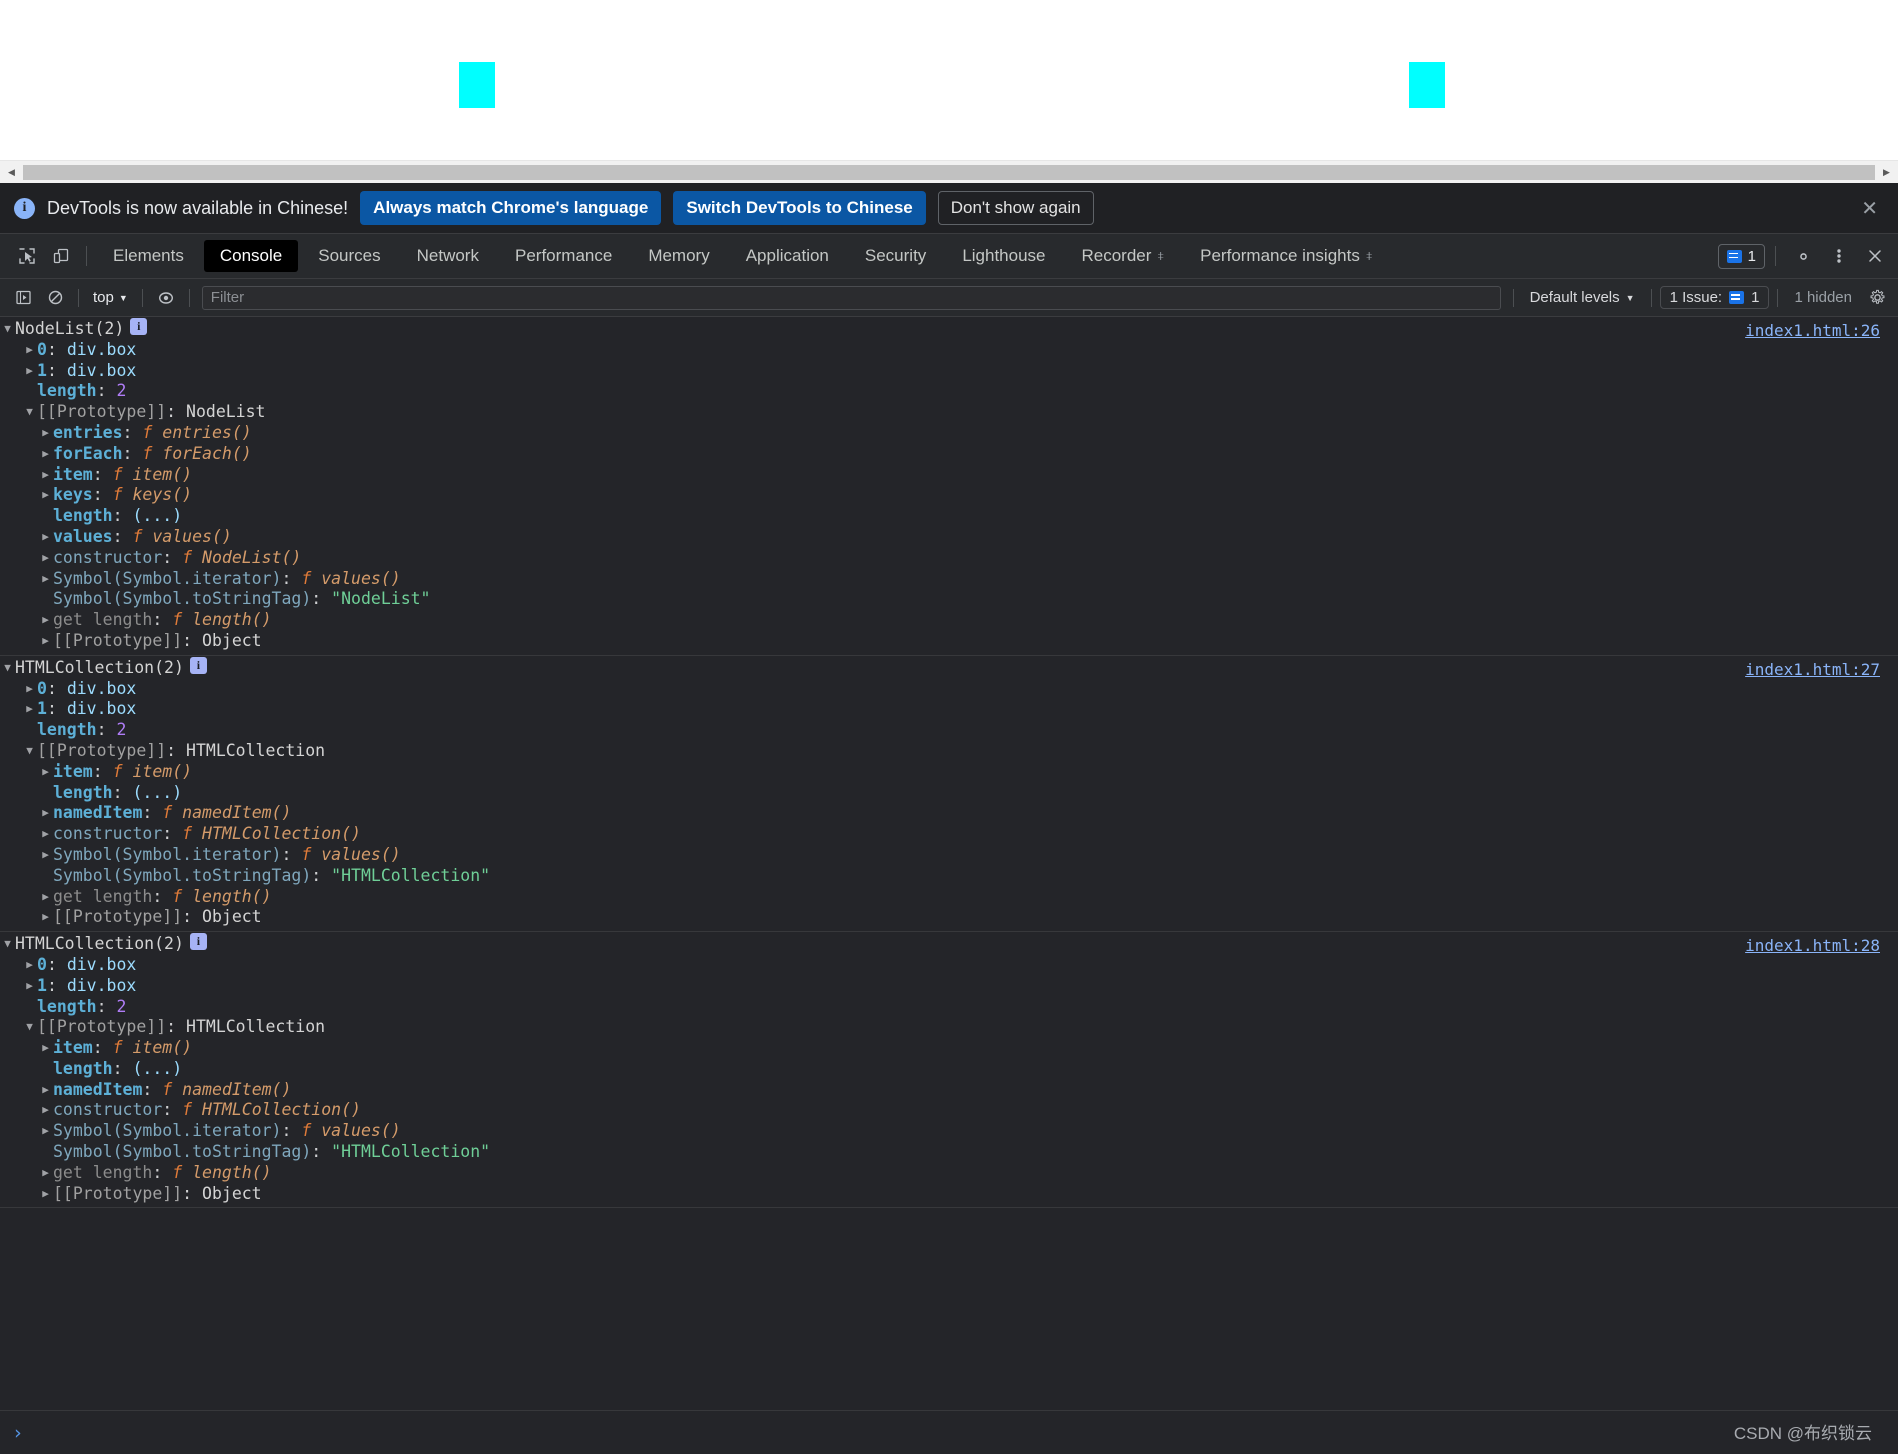 The height and width of the screenshot is (1454, 1898). Describe the element at coordinates (678, 256) in the screenshot. I see `tab-memory: Memory` at that location.